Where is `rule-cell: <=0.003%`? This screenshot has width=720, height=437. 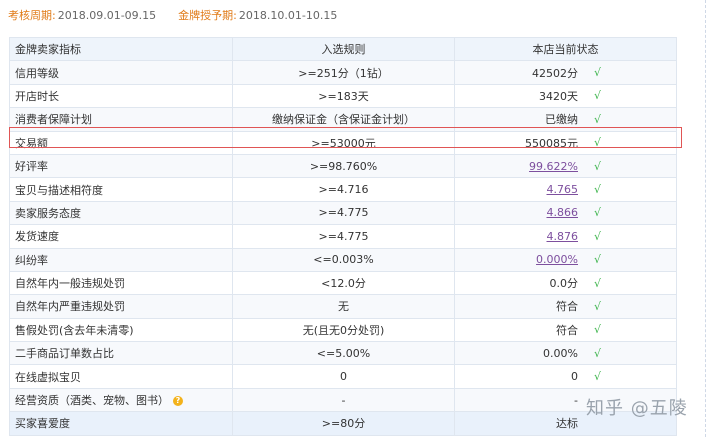 rule-cell: <=0.003% is located at coordinates (343, 259).